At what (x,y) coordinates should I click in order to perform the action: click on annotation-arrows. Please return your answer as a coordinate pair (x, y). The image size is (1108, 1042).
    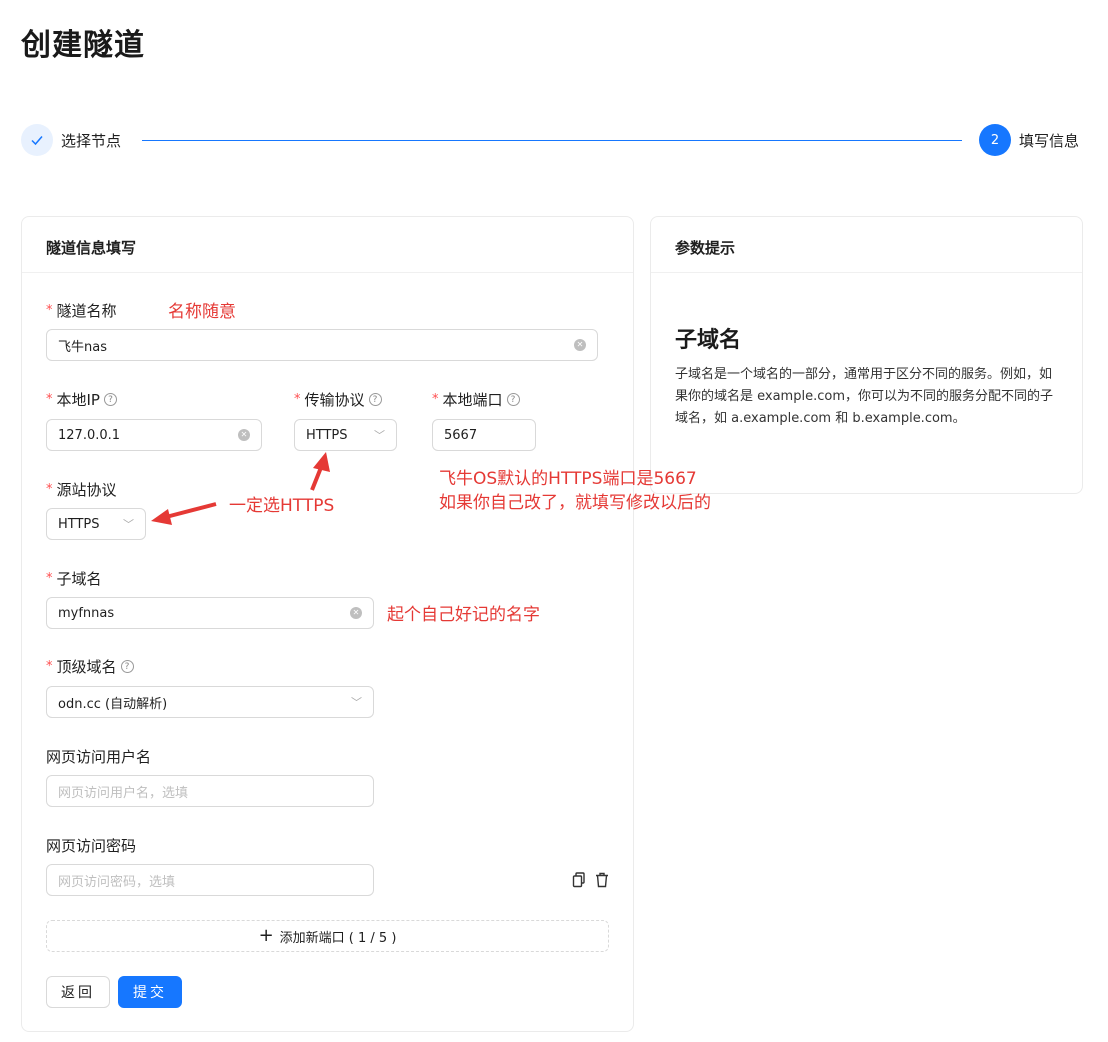
    Looking at the image, I should click on (240, 488).